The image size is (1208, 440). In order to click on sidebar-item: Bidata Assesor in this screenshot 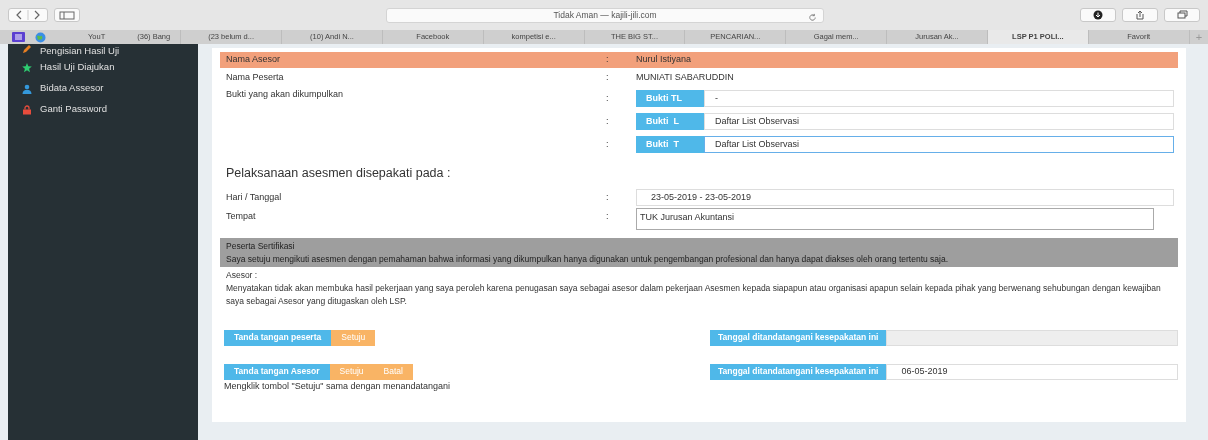, I will do `click(72, 88)`.